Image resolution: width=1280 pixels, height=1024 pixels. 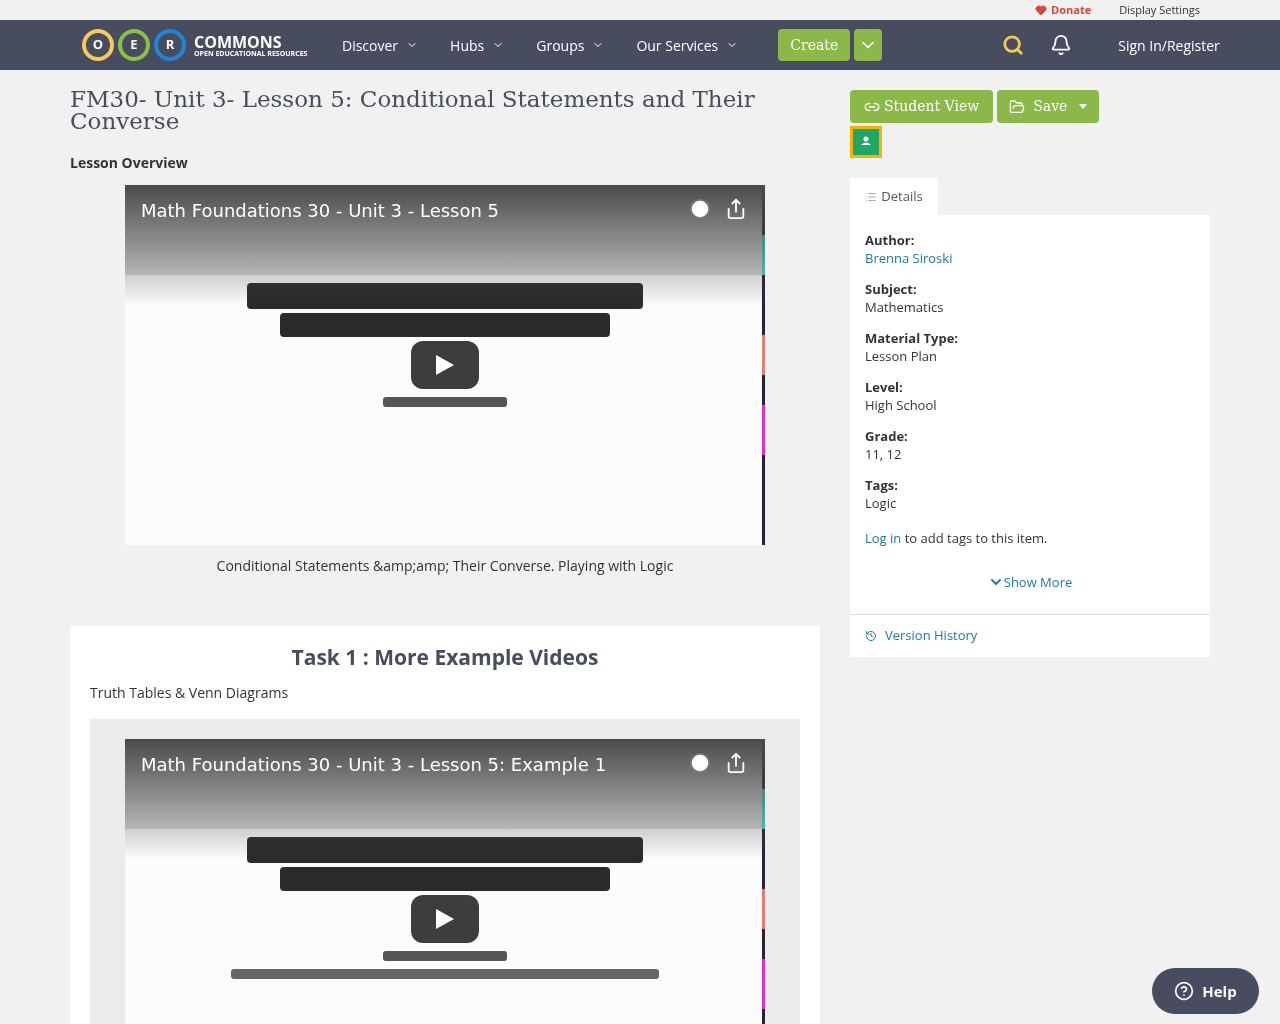 What do you see at coordinates (190, 692) in the screenshot?
I see `task-subtitle: Truth Tables & Venn Diagrams` at bounding box center [190, 692].